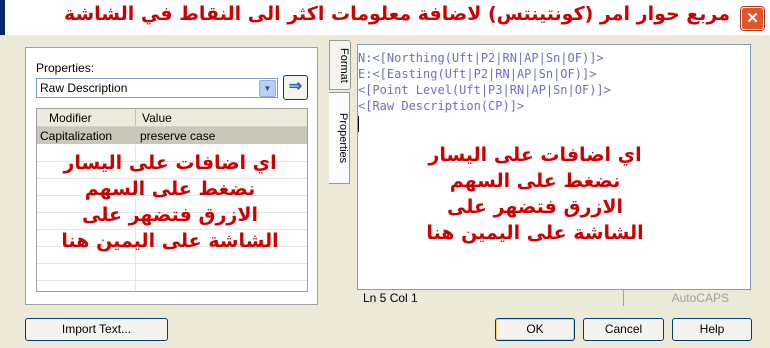 This screenshot has height=348, width=770. What do you see at coordinates (752, 18) in the screenshot?
I see `close-button: ✕` at bounding box center [752, 18].